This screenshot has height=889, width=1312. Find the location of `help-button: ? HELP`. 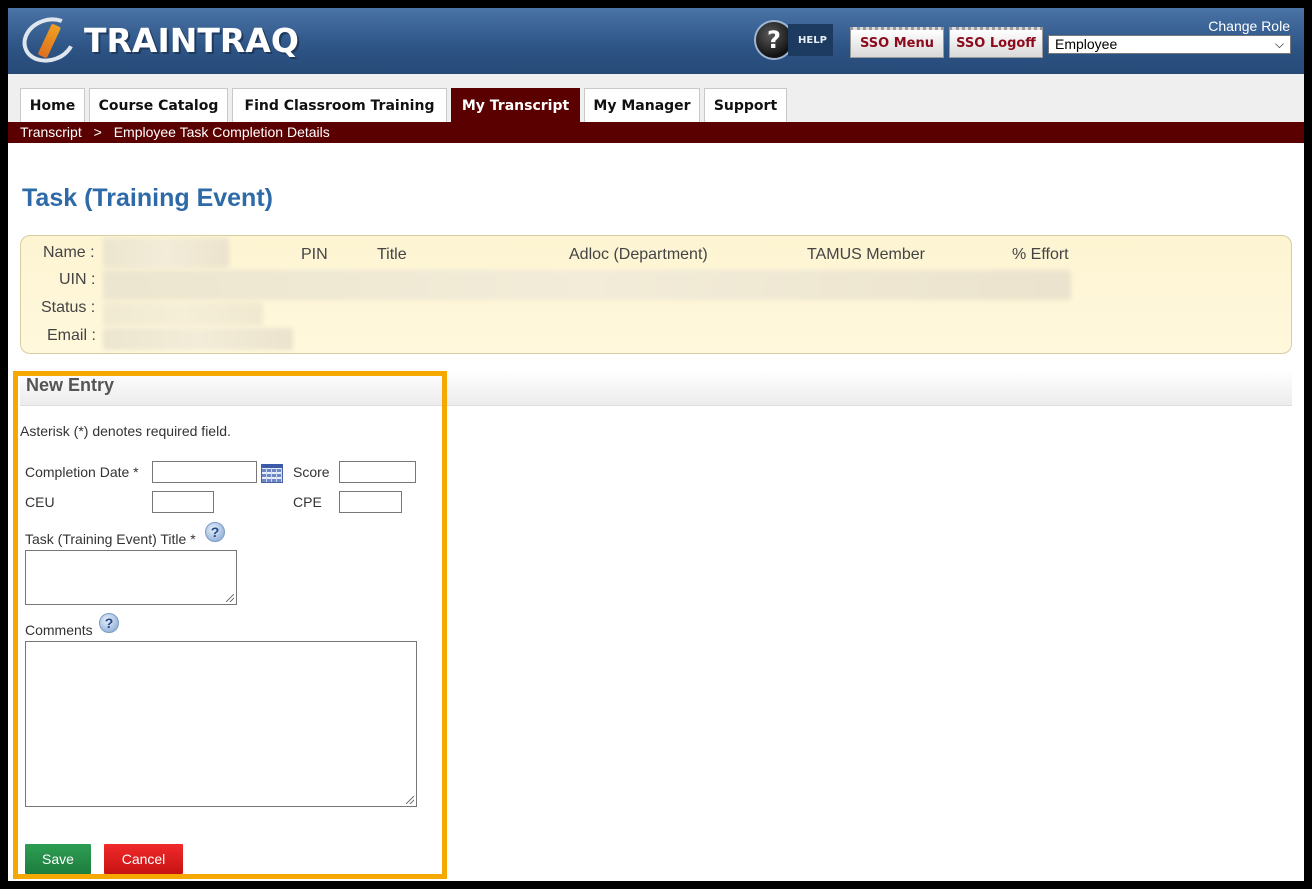

help-button: ? HELP is located at coordinates (793, 40).